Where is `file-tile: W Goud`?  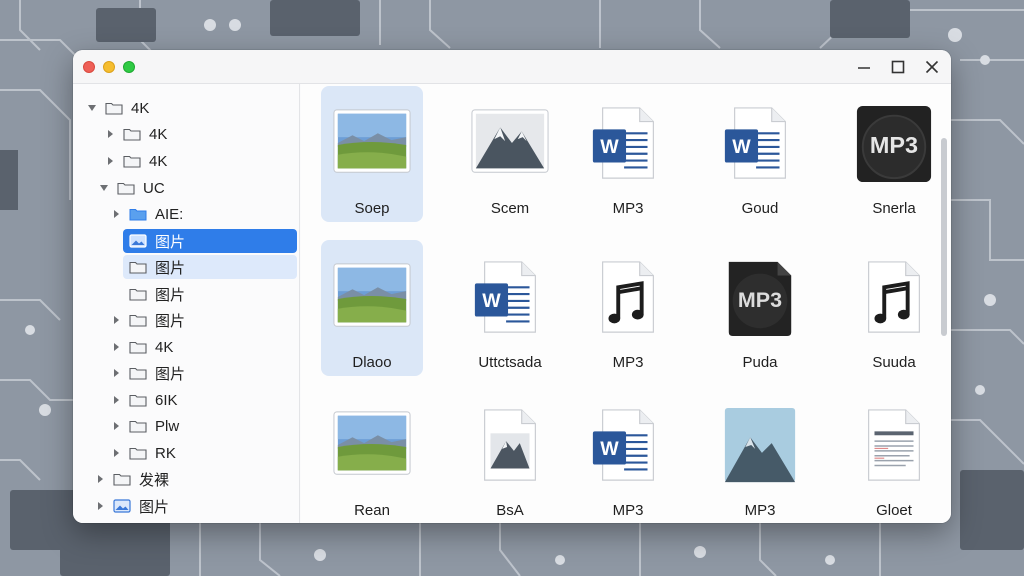 file-tile: W Goud is located at coordinates (760, 154).